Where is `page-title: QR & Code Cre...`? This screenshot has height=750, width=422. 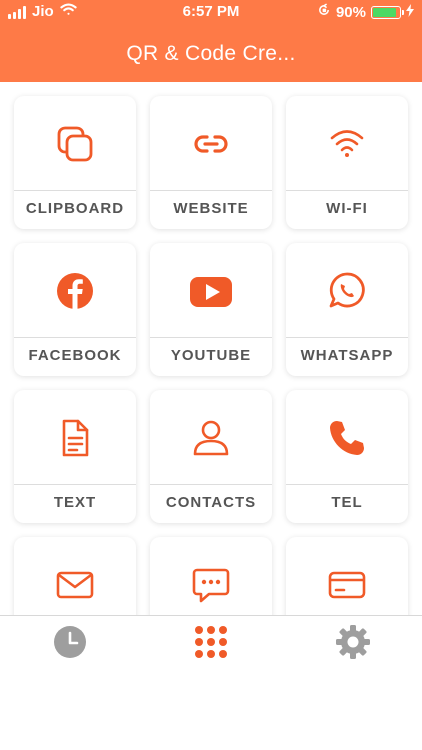
page-title: QR & Code Cre... is located at coordinates (211, 53).